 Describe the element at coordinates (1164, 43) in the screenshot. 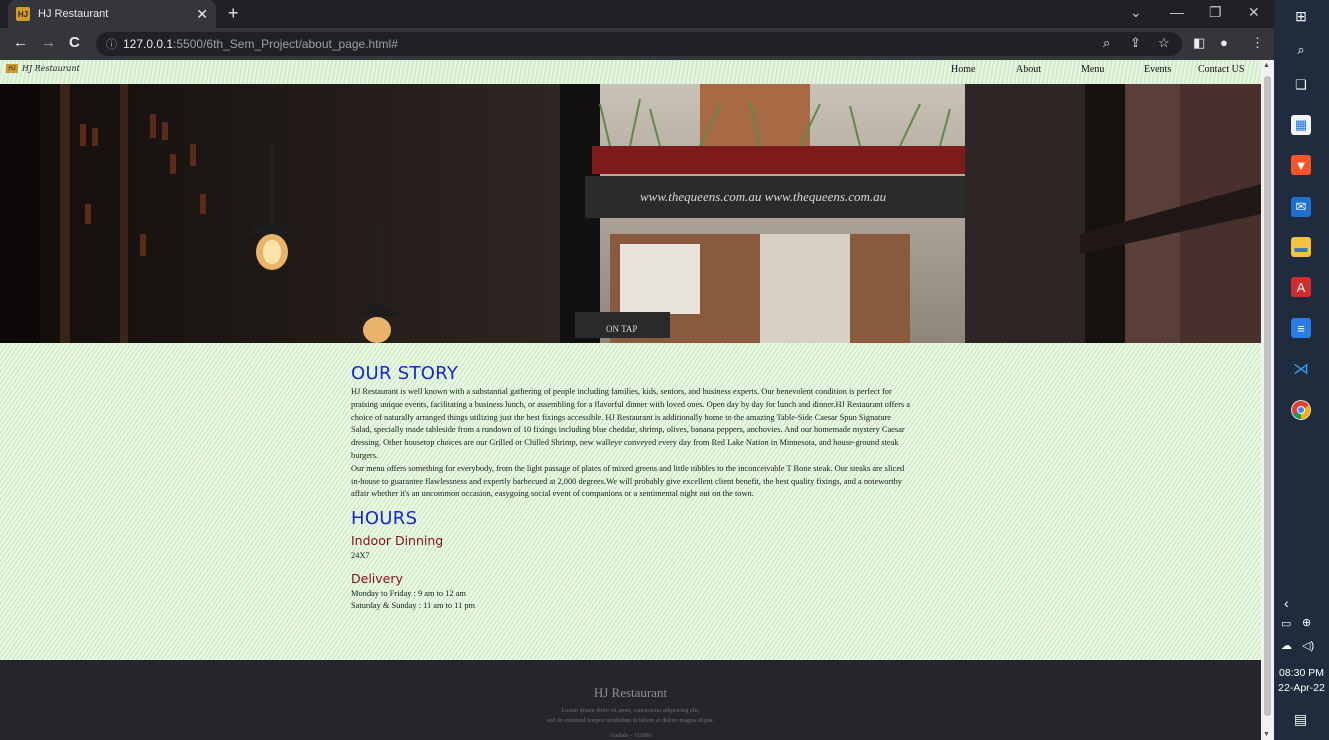

I see `bookmark-star-icon: ☆` at that location.